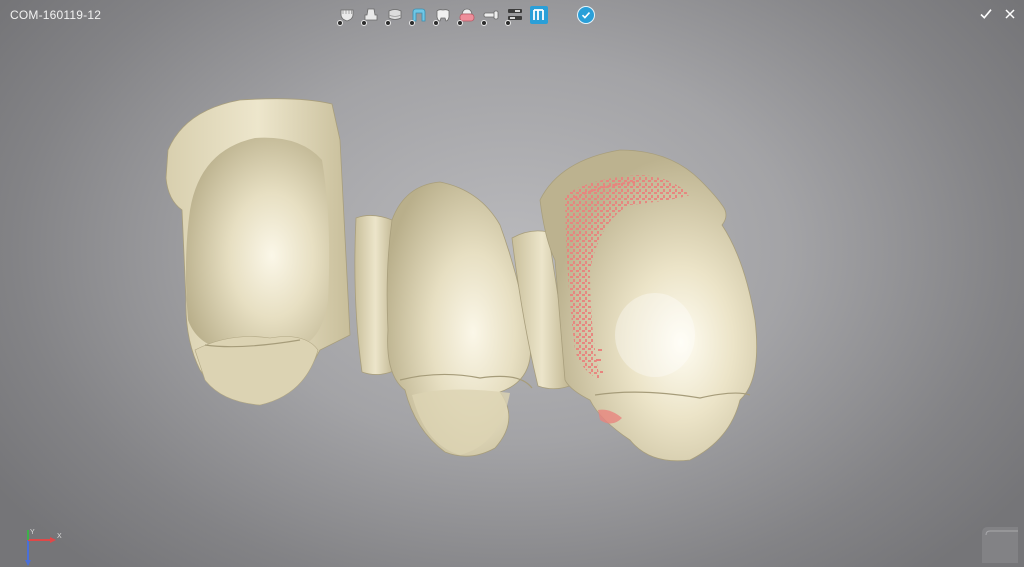  Describe the element at coordinates (28, 563) in the screenshot. I see `z-arrow` at that location.